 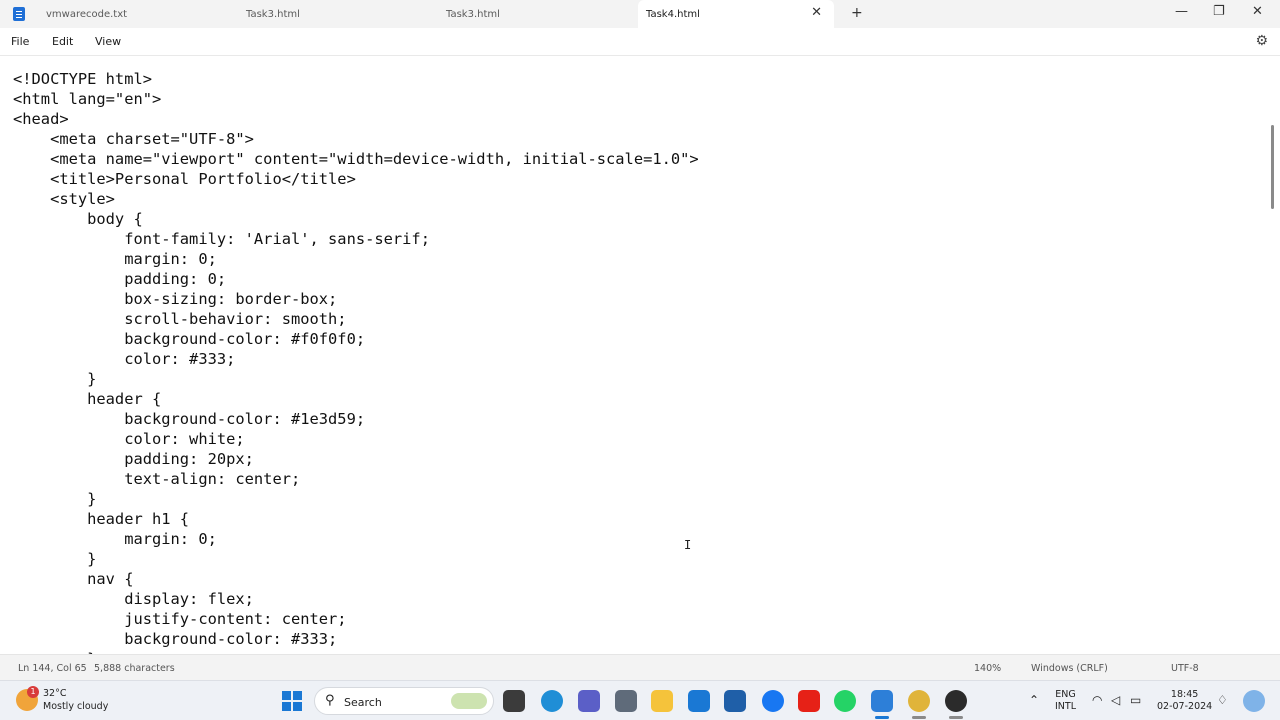 What do you see at coordinates (1034, 700) in the screenshot?
I see `show-hidden-icons-chevron-icon: ⌃` at bounding box center [1034, 700].